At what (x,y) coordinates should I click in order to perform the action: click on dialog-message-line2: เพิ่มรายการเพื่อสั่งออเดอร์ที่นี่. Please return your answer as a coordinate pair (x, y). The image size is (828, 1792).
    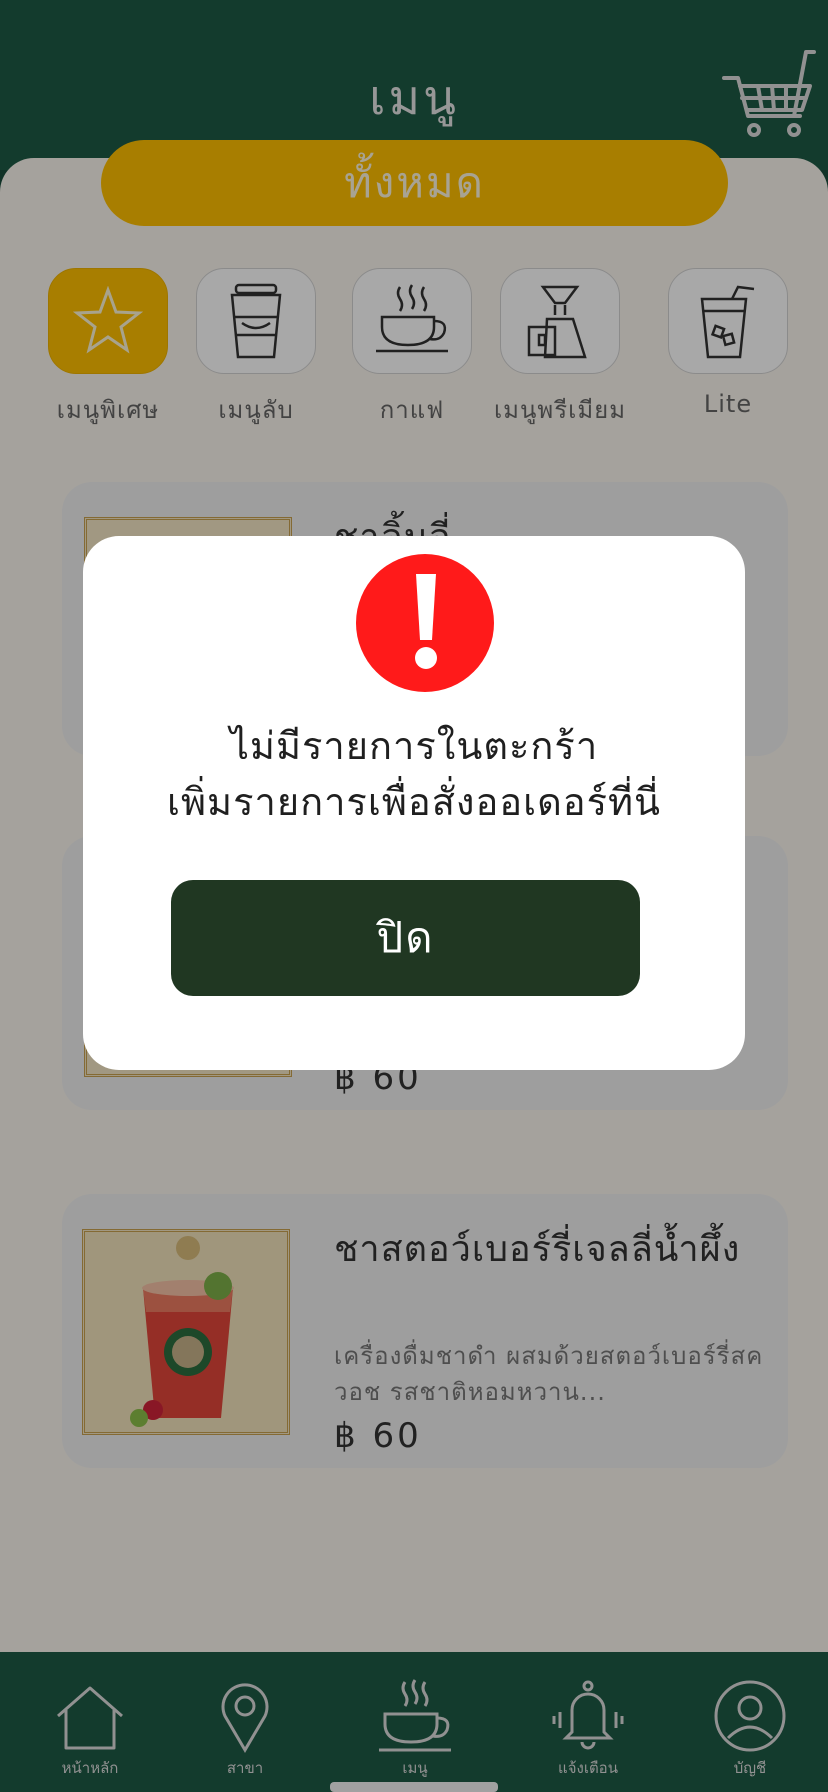
    Looking at the image, I should click on (414, 802).